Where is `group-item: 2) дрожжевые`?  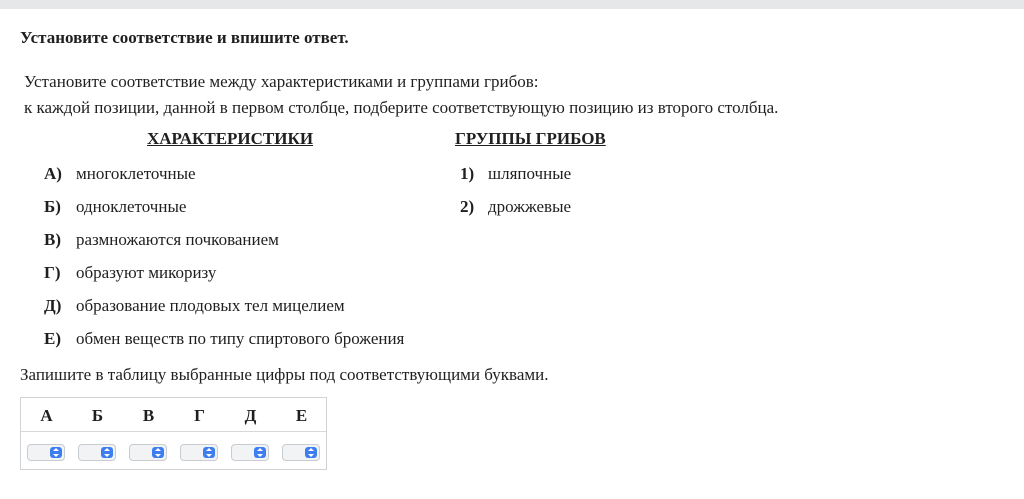 group-item: 2) дрожжевые is located at coordinates (515, 207).